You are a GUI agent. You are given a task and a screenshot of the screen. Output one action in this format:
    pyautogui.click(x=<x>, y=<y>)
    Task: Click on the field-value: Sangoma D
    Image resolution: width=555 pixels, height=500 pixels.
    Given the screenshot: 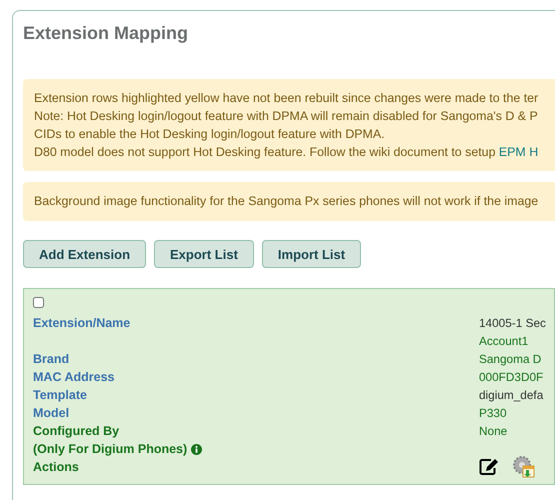 What is the action you would take?
    pyautogui.click(x=510, y=359)
    